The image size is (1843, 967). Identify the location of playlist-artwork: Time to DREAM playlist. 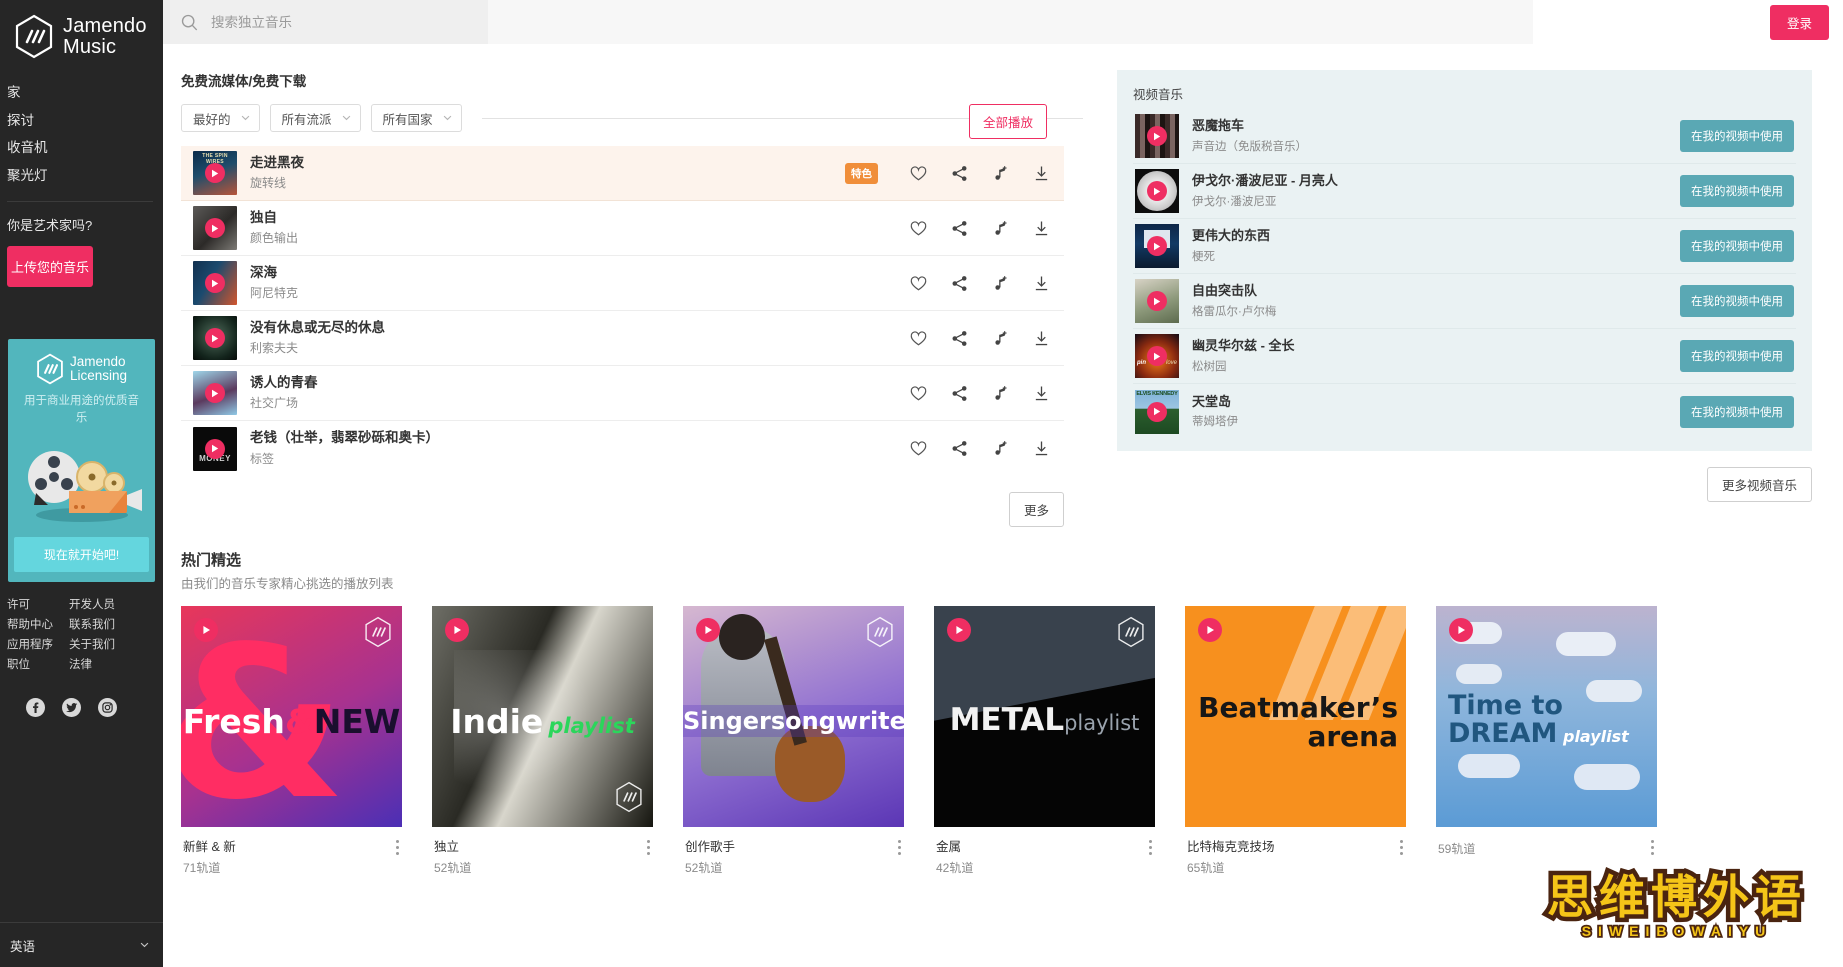
(1546, 716).